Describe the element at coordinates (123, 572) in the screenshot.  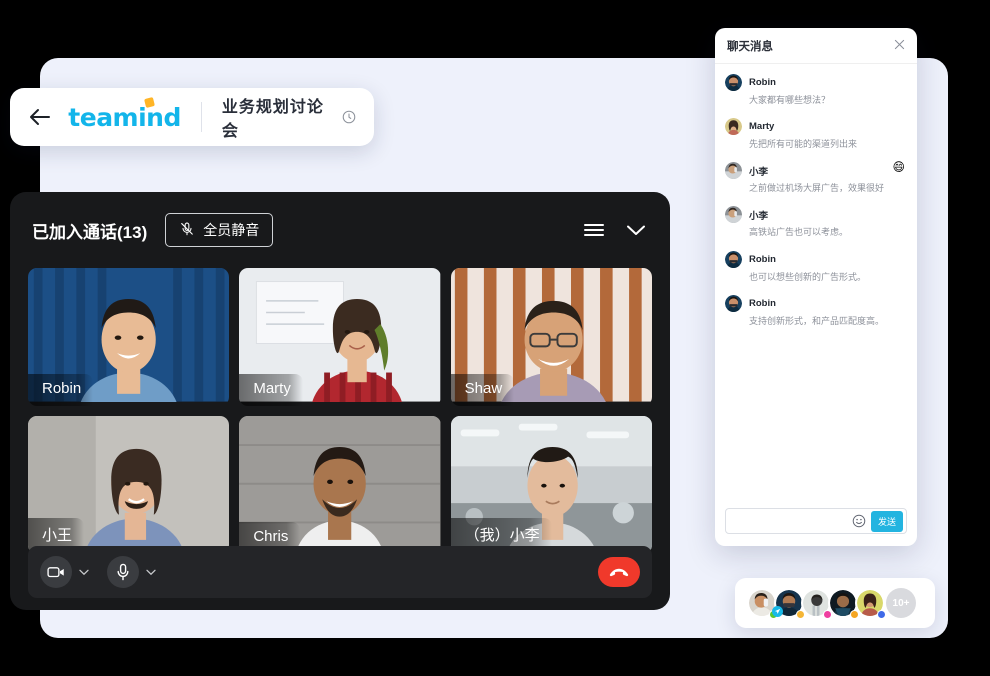
I see `microphone-icon` at that location.